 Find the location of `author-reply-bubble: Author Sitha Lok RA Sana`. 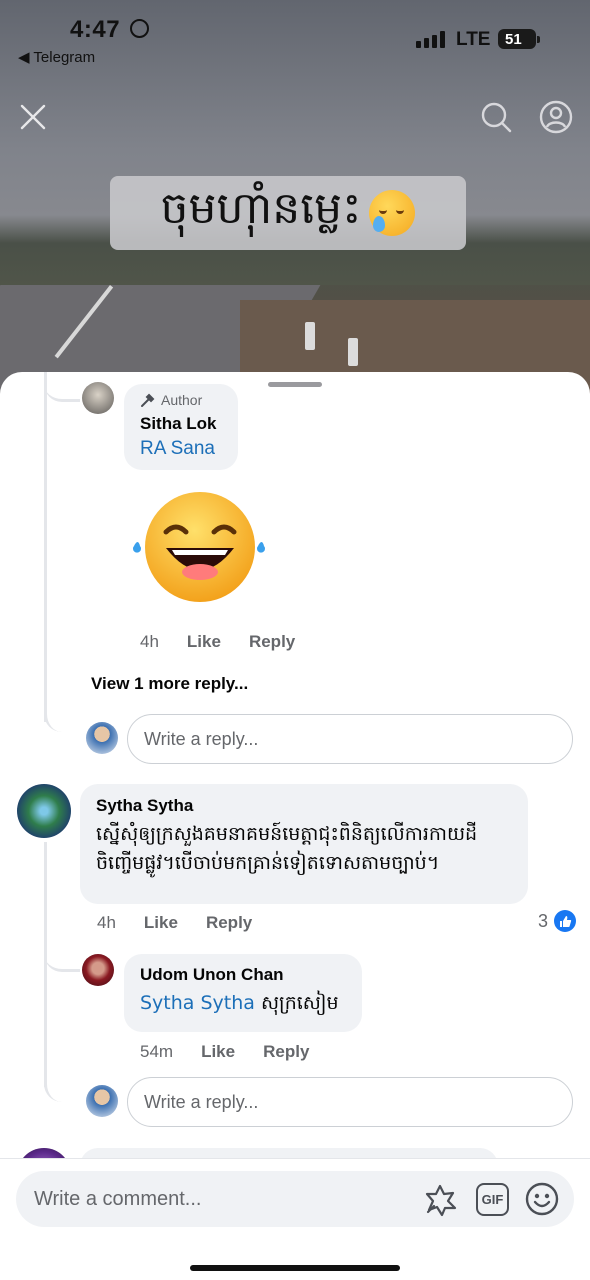

author-reply-bubble: Author Sitha Lok RA Sana is located at coordinates (181, 427).